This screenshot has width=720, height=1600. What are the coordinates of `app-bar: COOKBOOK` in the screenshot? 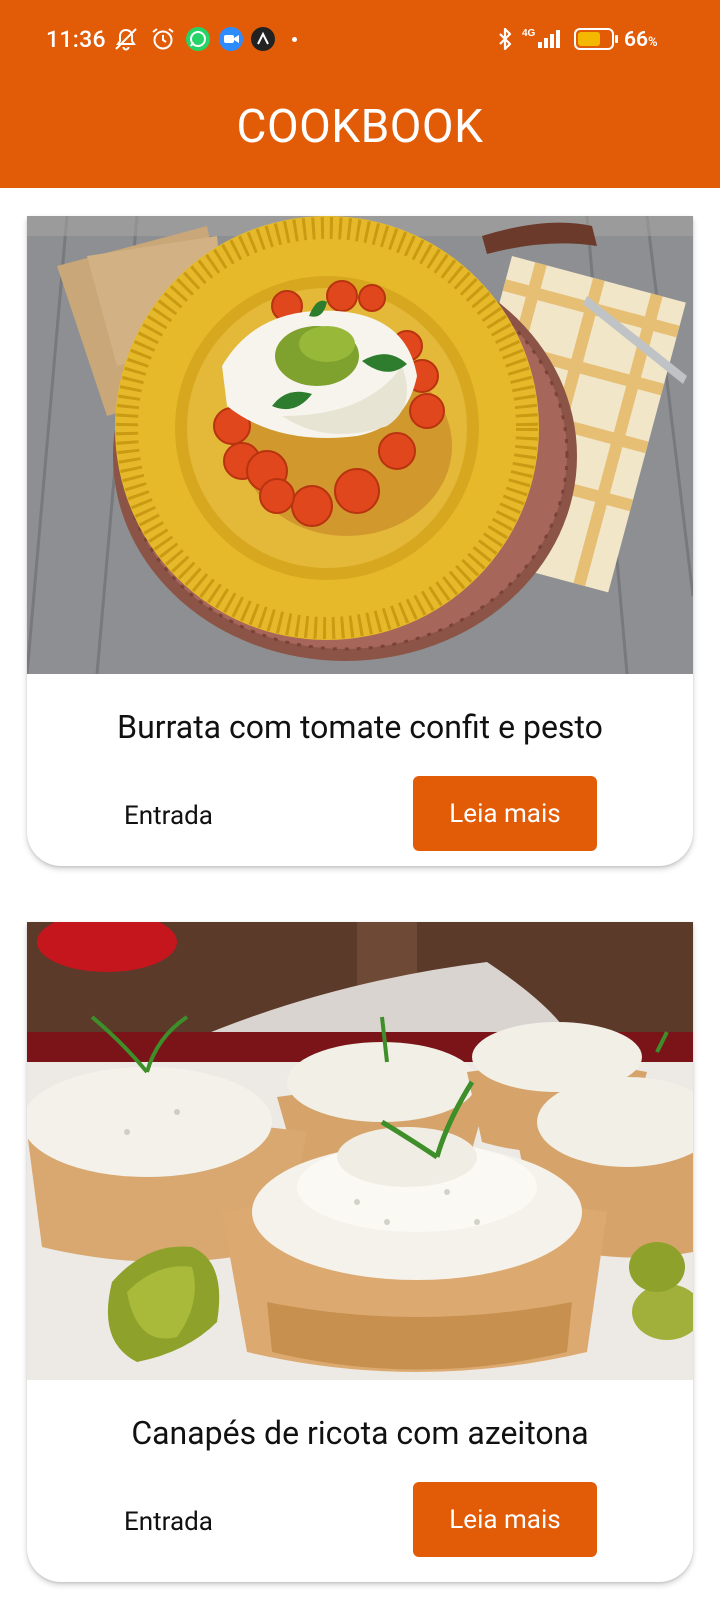 It's located at (360, 134).